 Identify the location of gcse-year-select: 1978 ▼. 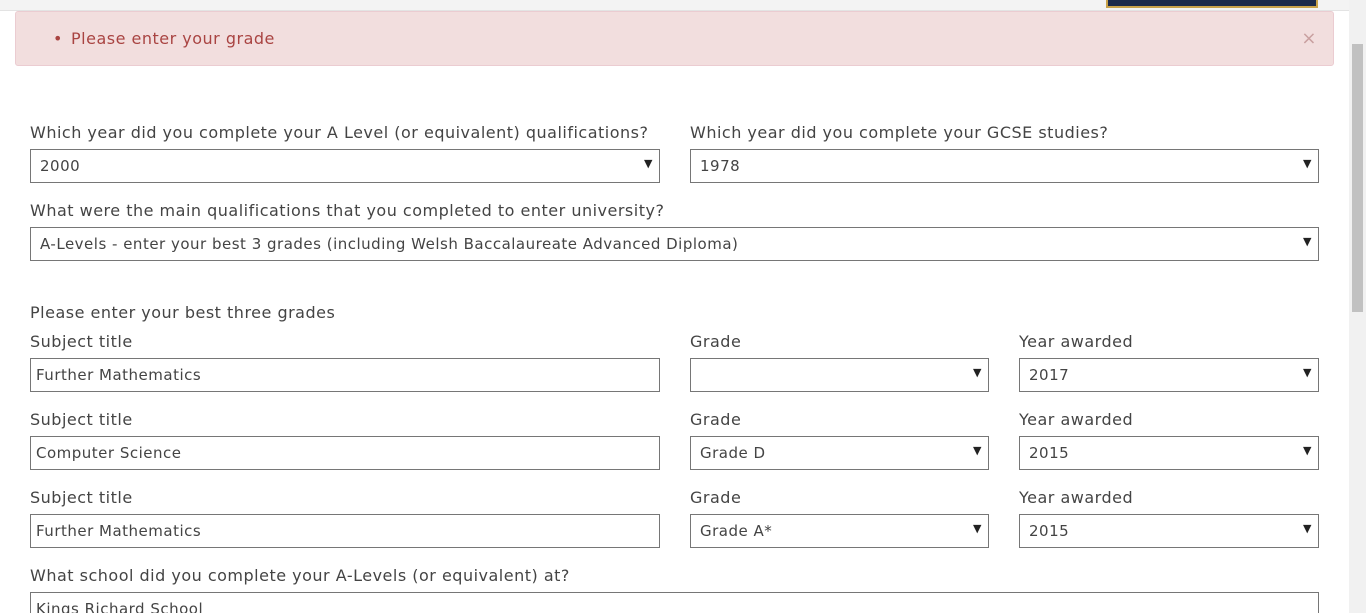
(1004, 166).